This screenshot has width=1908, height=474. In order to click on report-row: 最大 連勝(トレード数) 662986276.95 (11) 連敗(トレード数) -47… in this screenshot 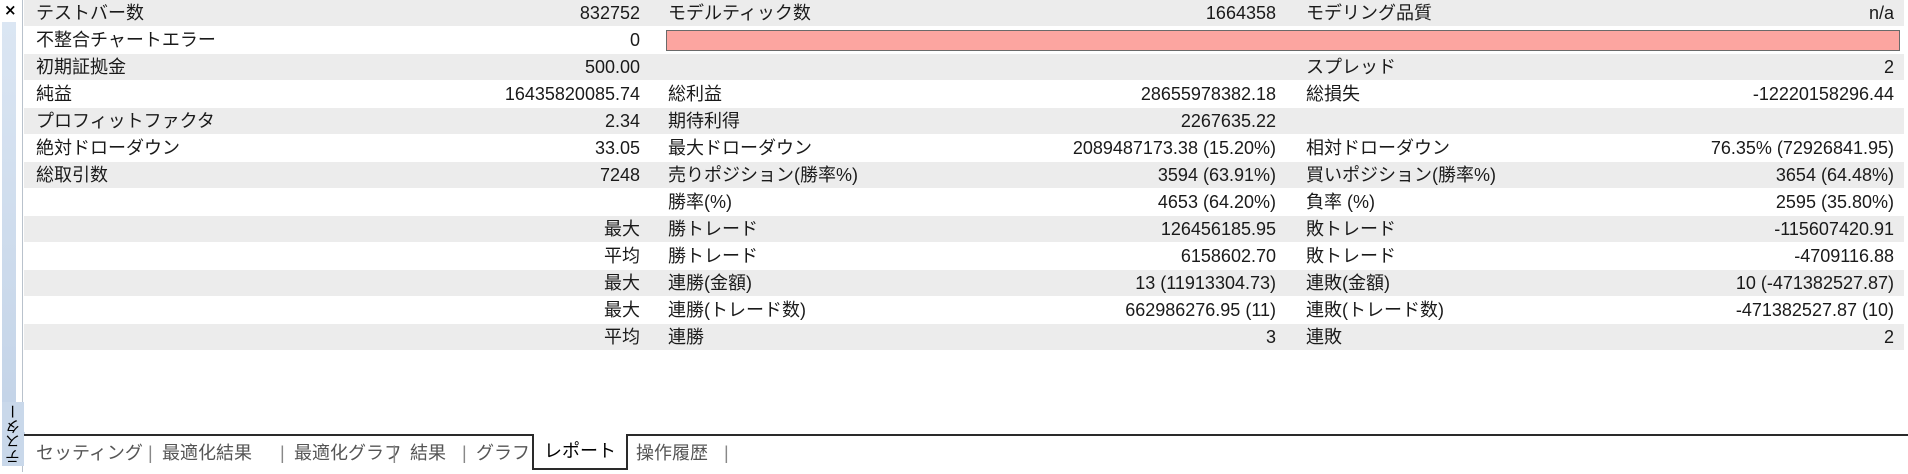, I will do `click(964, 310)`.